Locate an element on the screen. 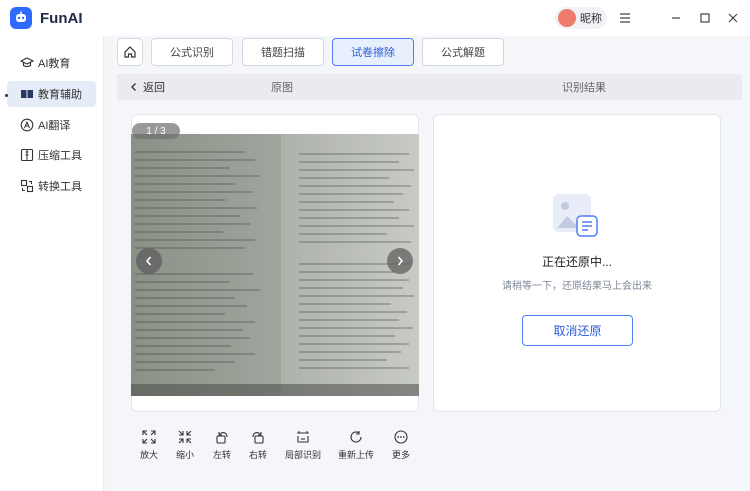 The height and width of the screenshot is (491, 750). tool-label: 缩小 is located at coordinates (184, 455).